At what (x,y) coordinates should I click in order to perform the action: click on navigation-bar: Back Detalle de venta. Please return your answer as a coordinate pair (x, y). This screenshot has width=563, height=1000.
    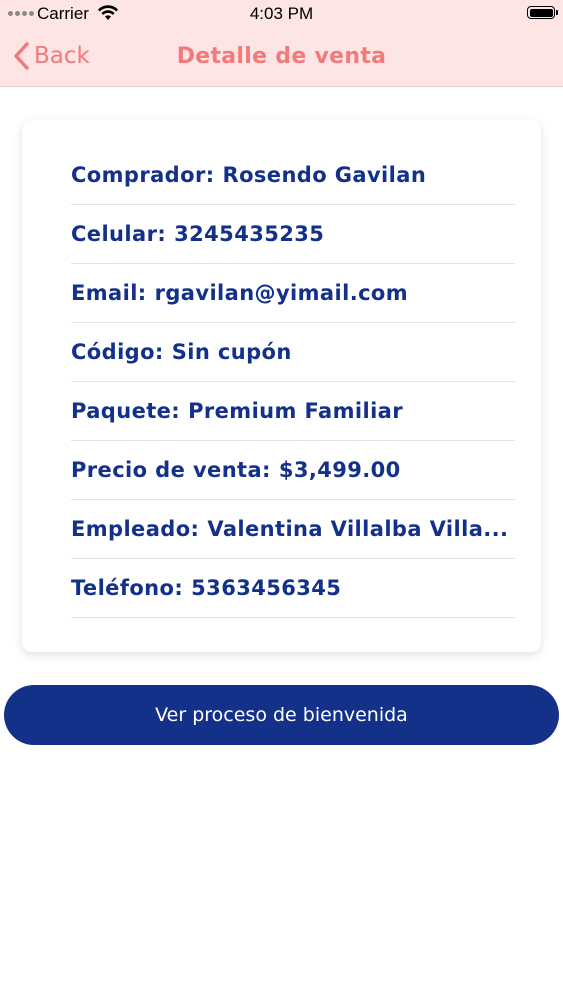
    Looking at the image, I should click on (281, 57).